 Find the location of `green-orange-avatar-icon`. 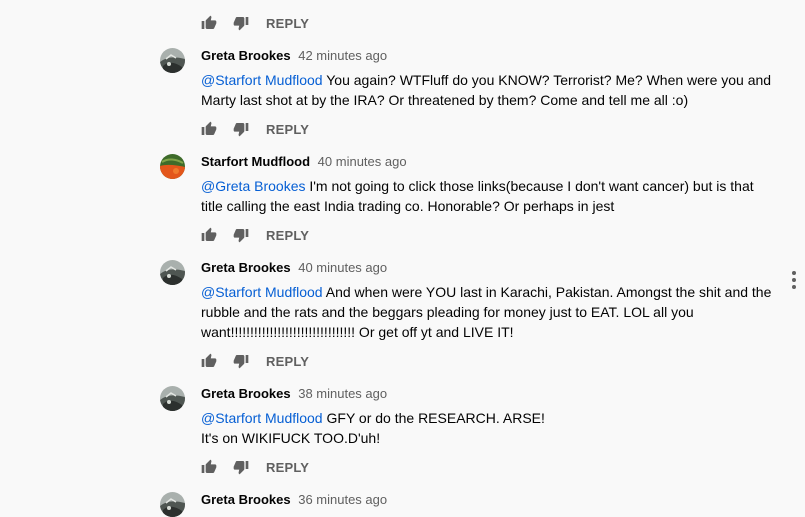

green-orange-avatar-icon is located at coordinates (172, 166).